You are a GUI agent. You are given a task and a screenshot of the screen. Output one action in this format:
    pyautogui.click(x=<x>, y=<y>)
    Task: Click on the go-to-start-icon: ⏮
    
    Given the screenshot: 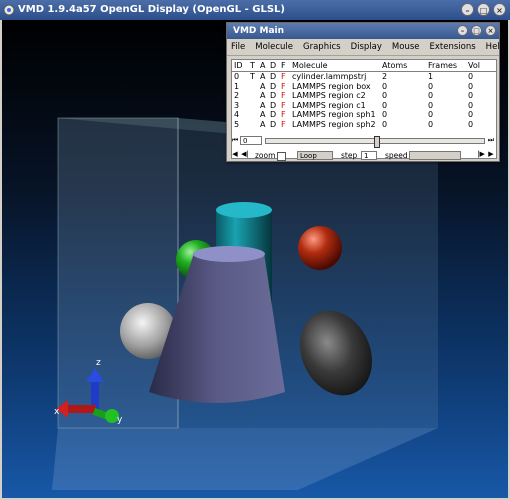 What is the action you would take?
    pyautogui.click(x=235, y=140)
    